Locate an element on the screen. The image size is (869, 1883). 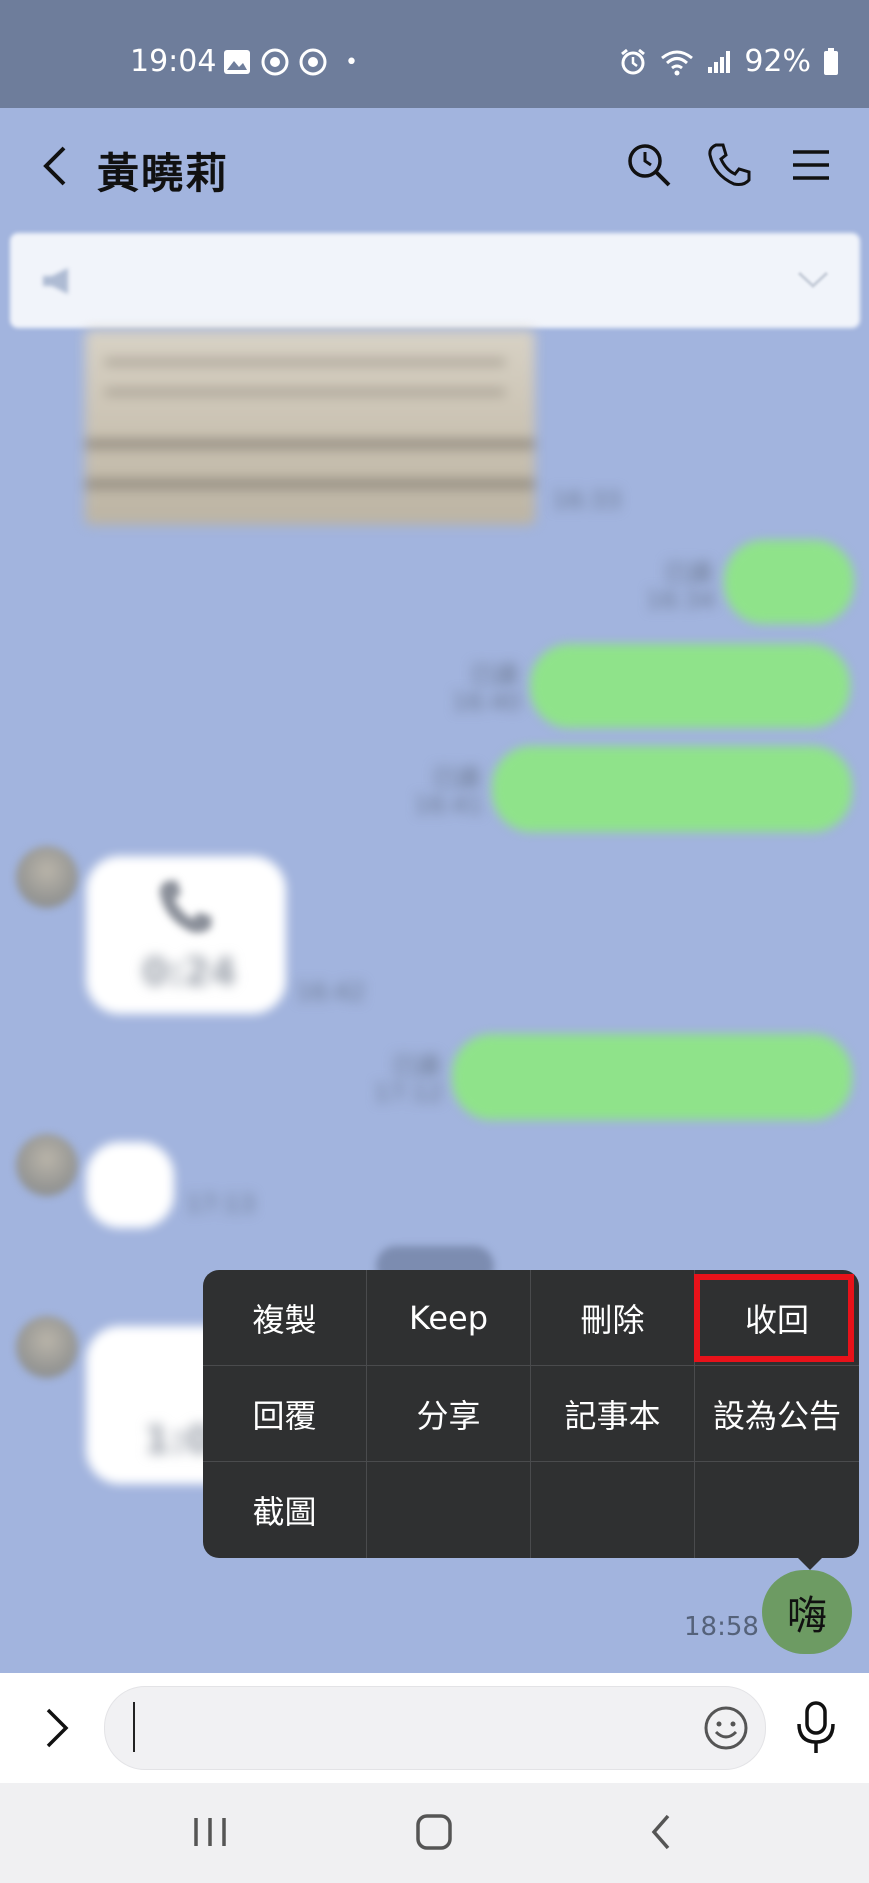
expand-chevron-icon is located at coordinates (57, 1728).